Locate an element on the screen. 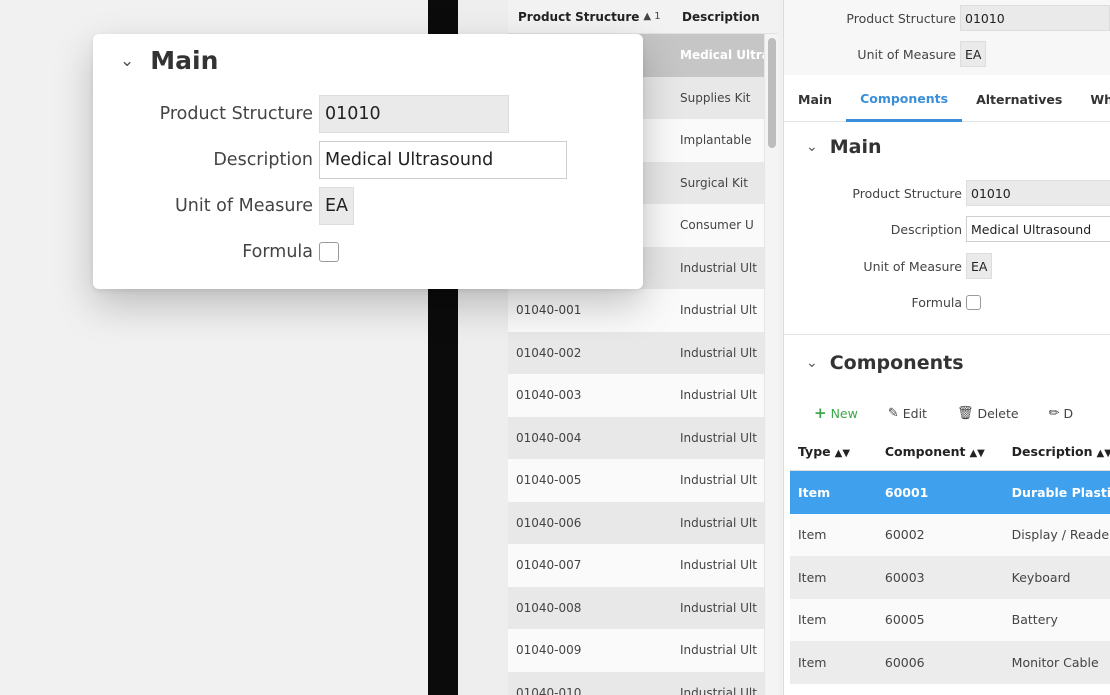  header-uom-row: Unit of Measure EA is located at coordinates (885, 54).